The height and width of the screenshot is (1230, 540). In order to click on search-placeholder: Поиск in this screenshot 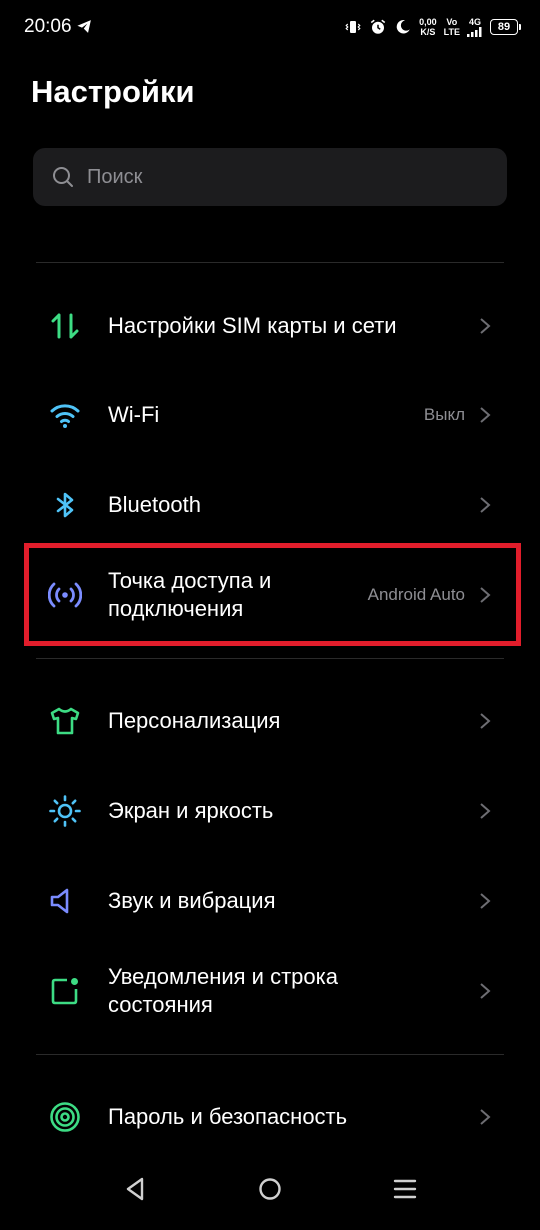, I will do `click(115, 176)`.